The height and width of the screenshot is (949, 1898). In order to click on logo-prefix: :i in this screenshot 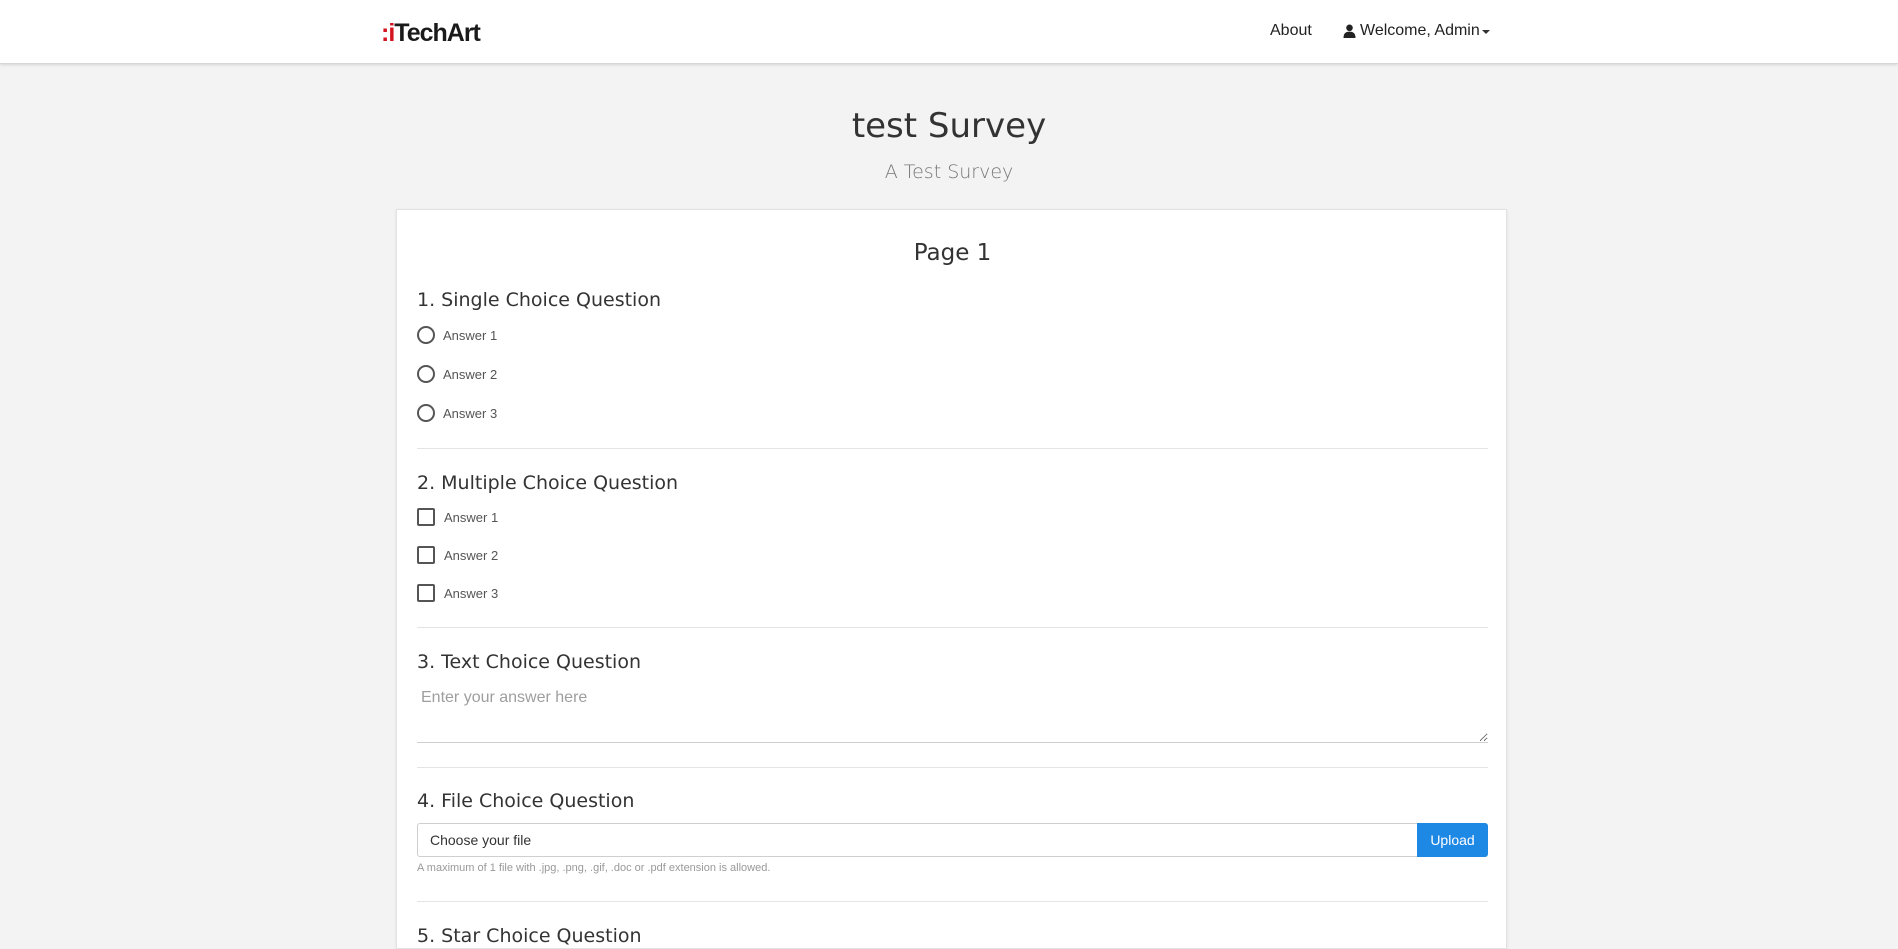, I will do `click(388, 33)`.